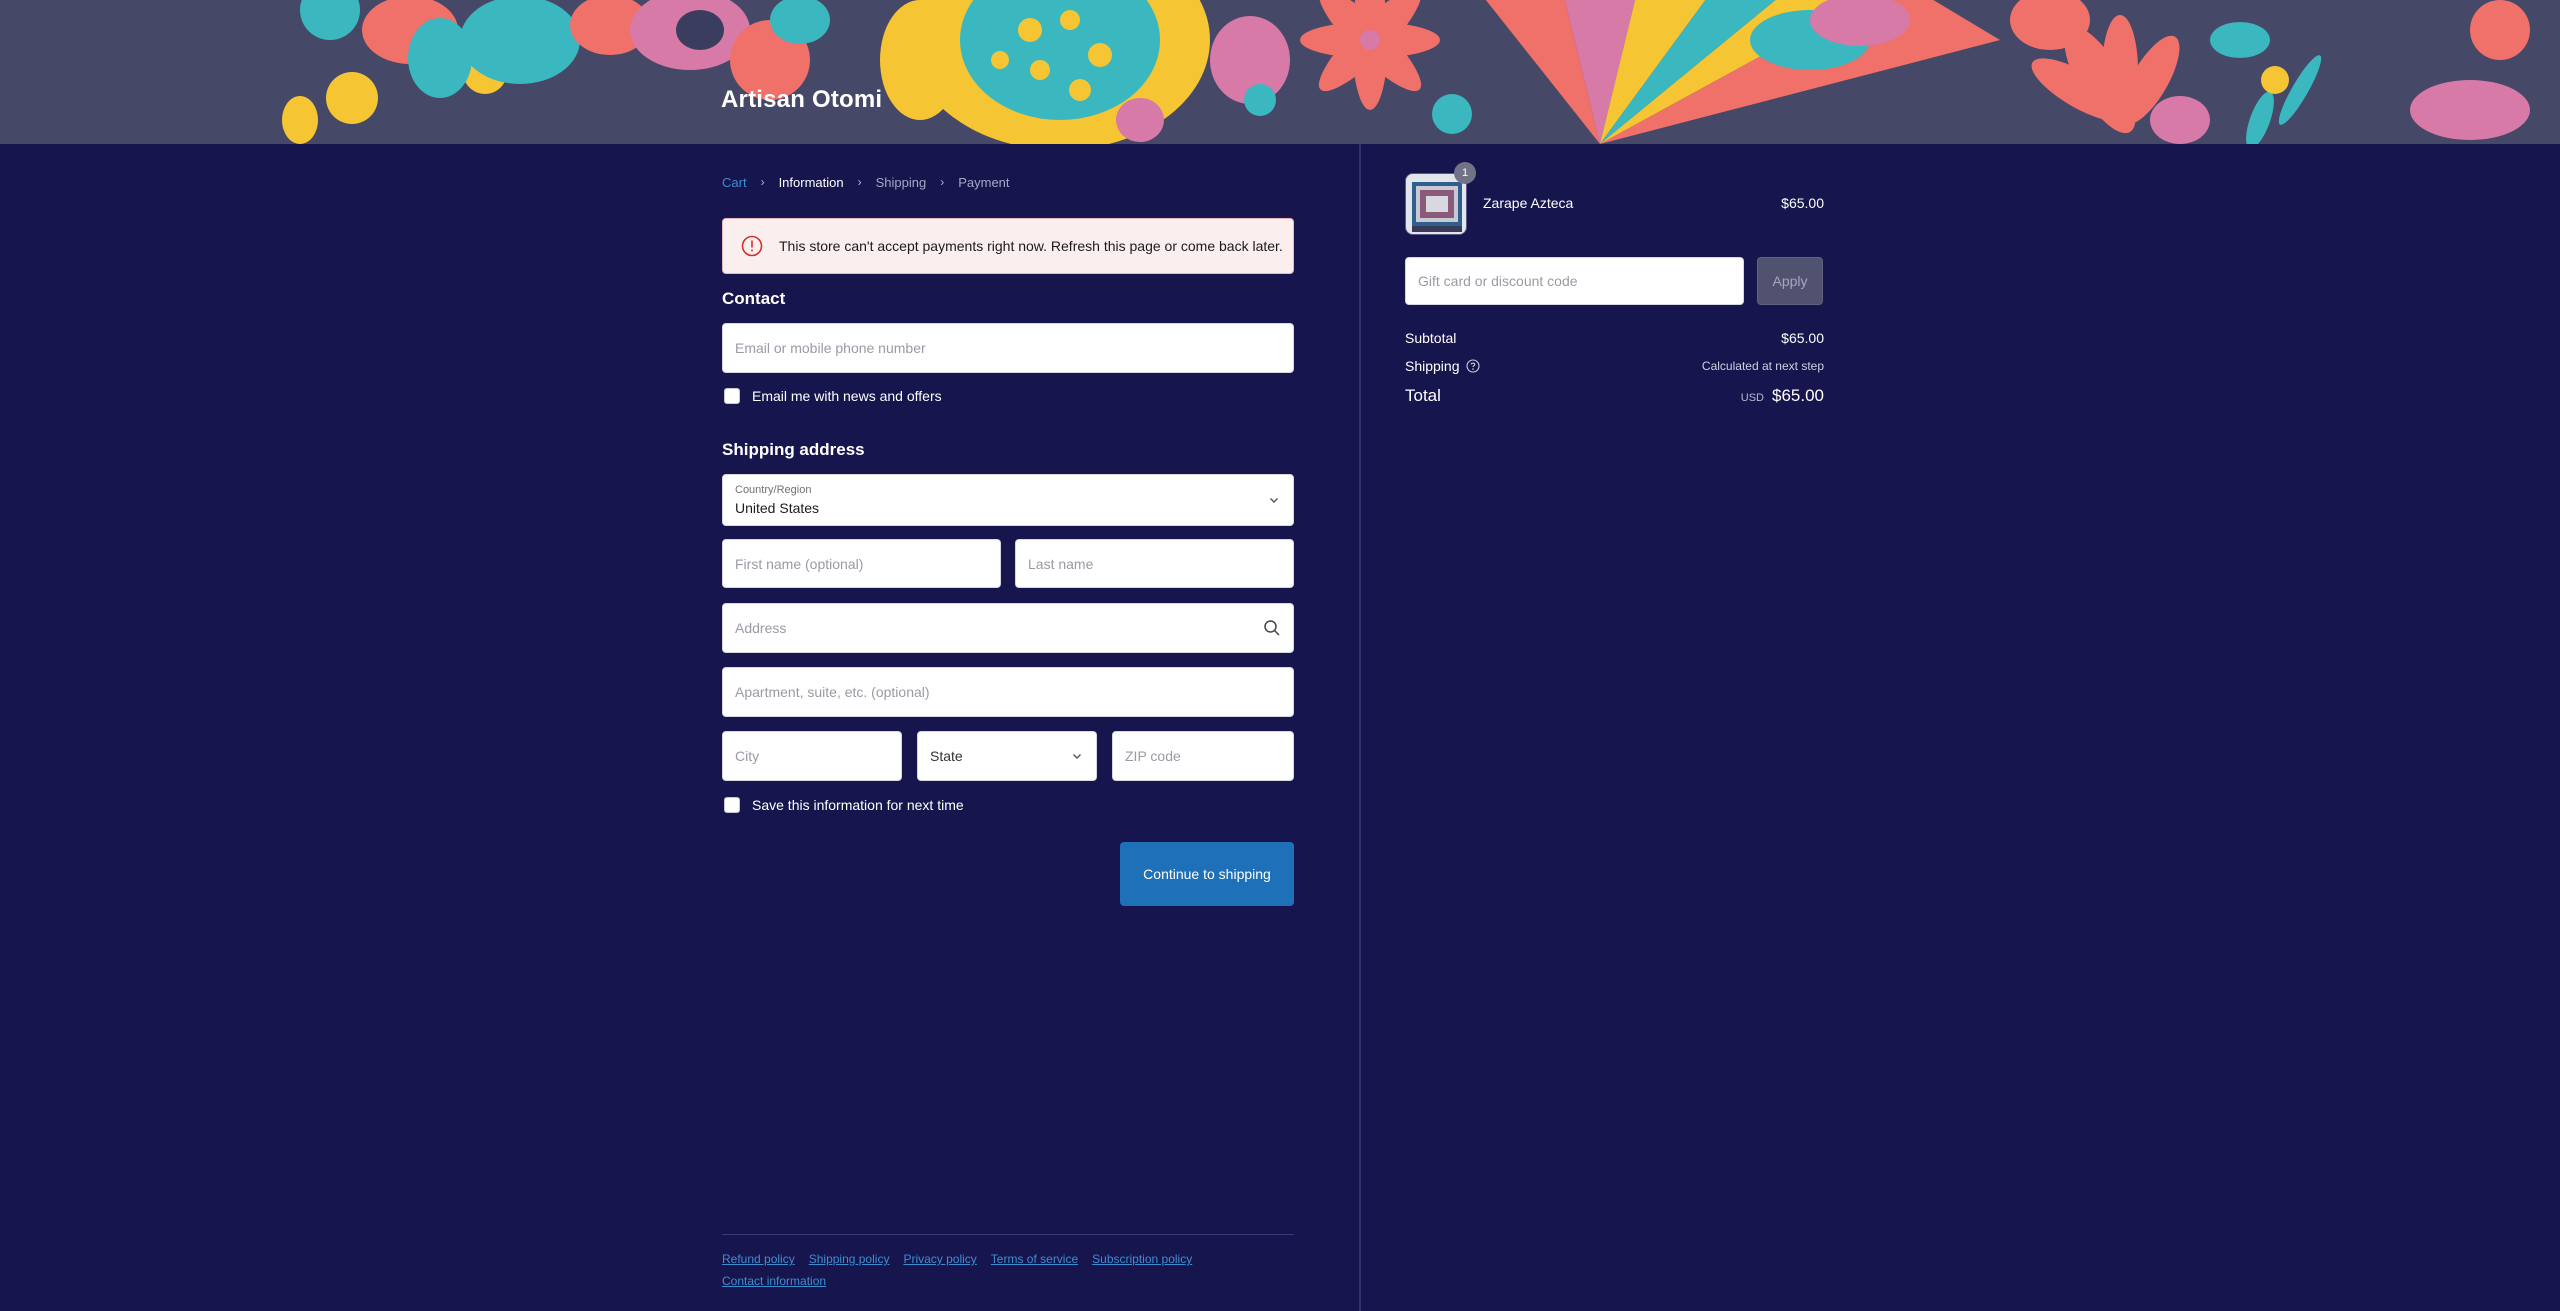 The height and width of the screenshot is (1311, 2560). Describe the element at coordinates (866, 182) in the screenshot. I see `breadcrumb: Cart › Information › Shipping › Payment` at that location.